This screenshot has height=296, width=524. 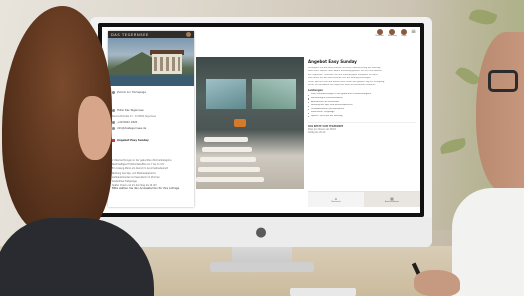 I want to click on arrival-date-button: ▦ Anreisedatum, so click(x=392, y=199).